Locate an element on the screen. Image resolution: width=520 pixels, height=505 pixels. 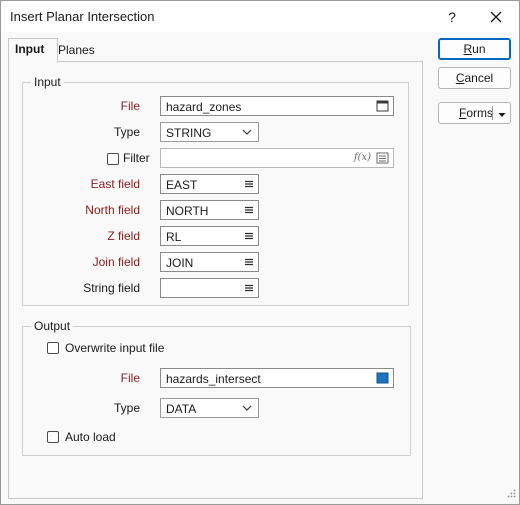
run-button-accel: R is located at coordinates (468, 49).